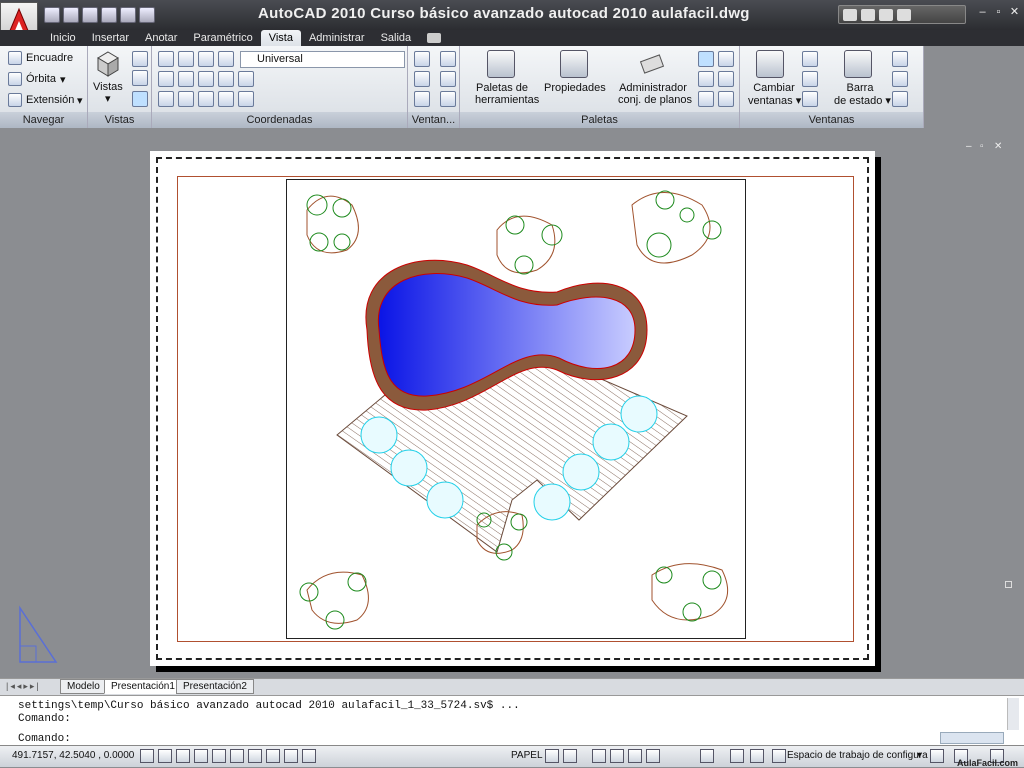  I want to click on model-view-icon, so click(552, 756).